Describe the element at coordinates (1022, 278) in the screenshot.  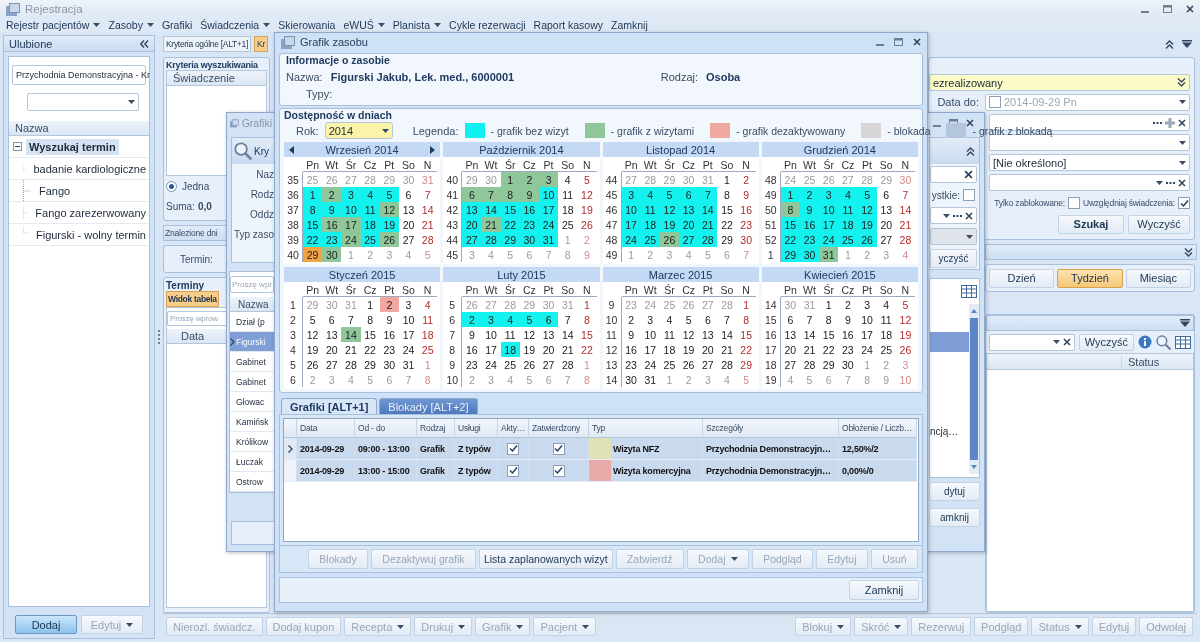
I see `view-button: Dzień` at that location.